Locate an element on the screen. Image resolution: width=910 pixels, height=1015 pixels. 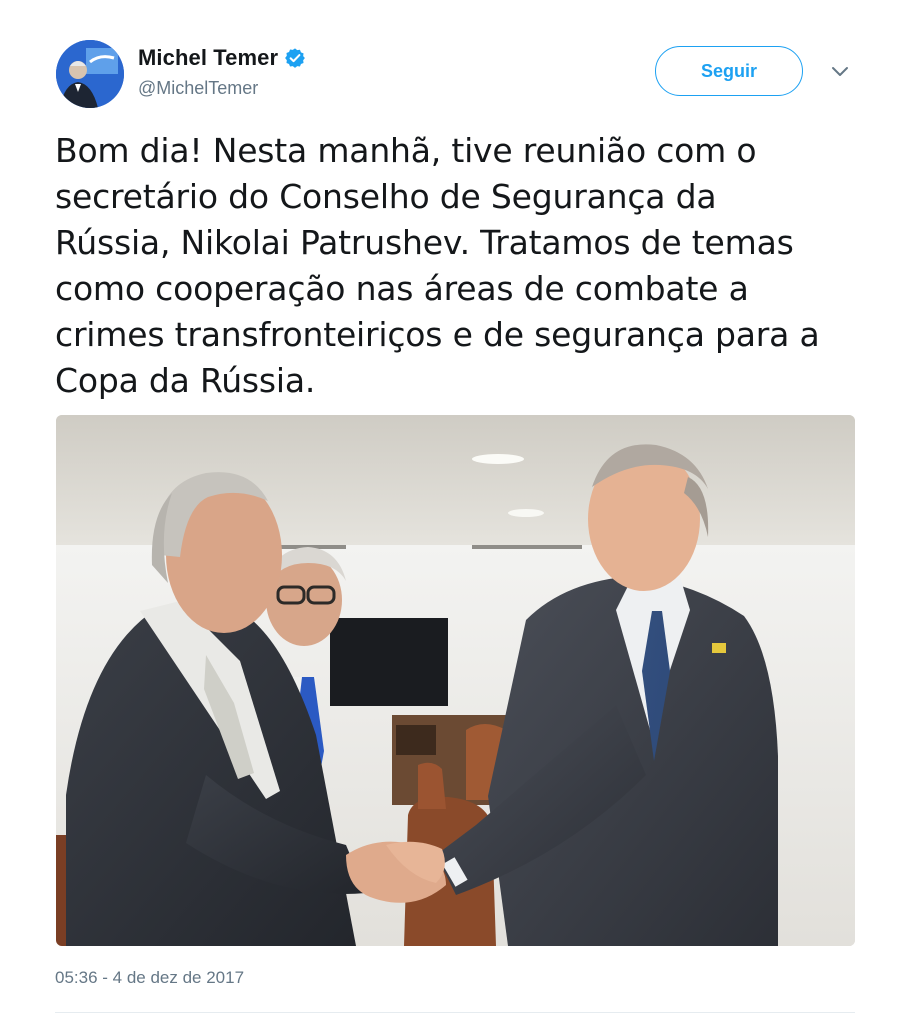
avatar is located at coordinates (90, 74).